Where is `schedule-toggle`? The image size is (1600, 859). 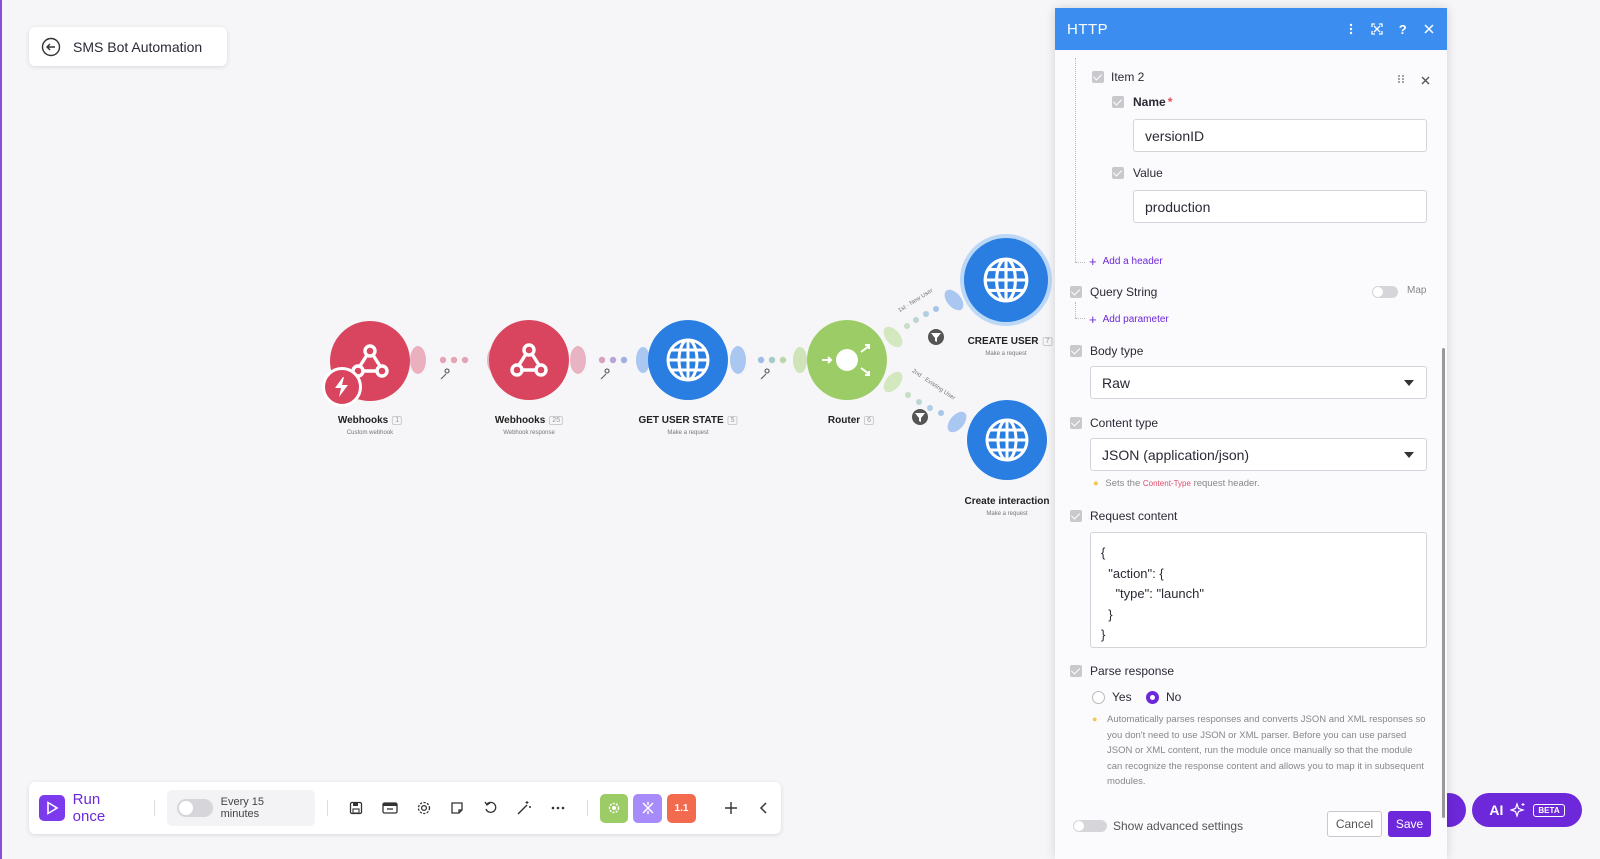
schedule-toggle is located at coordinates (195, 808).